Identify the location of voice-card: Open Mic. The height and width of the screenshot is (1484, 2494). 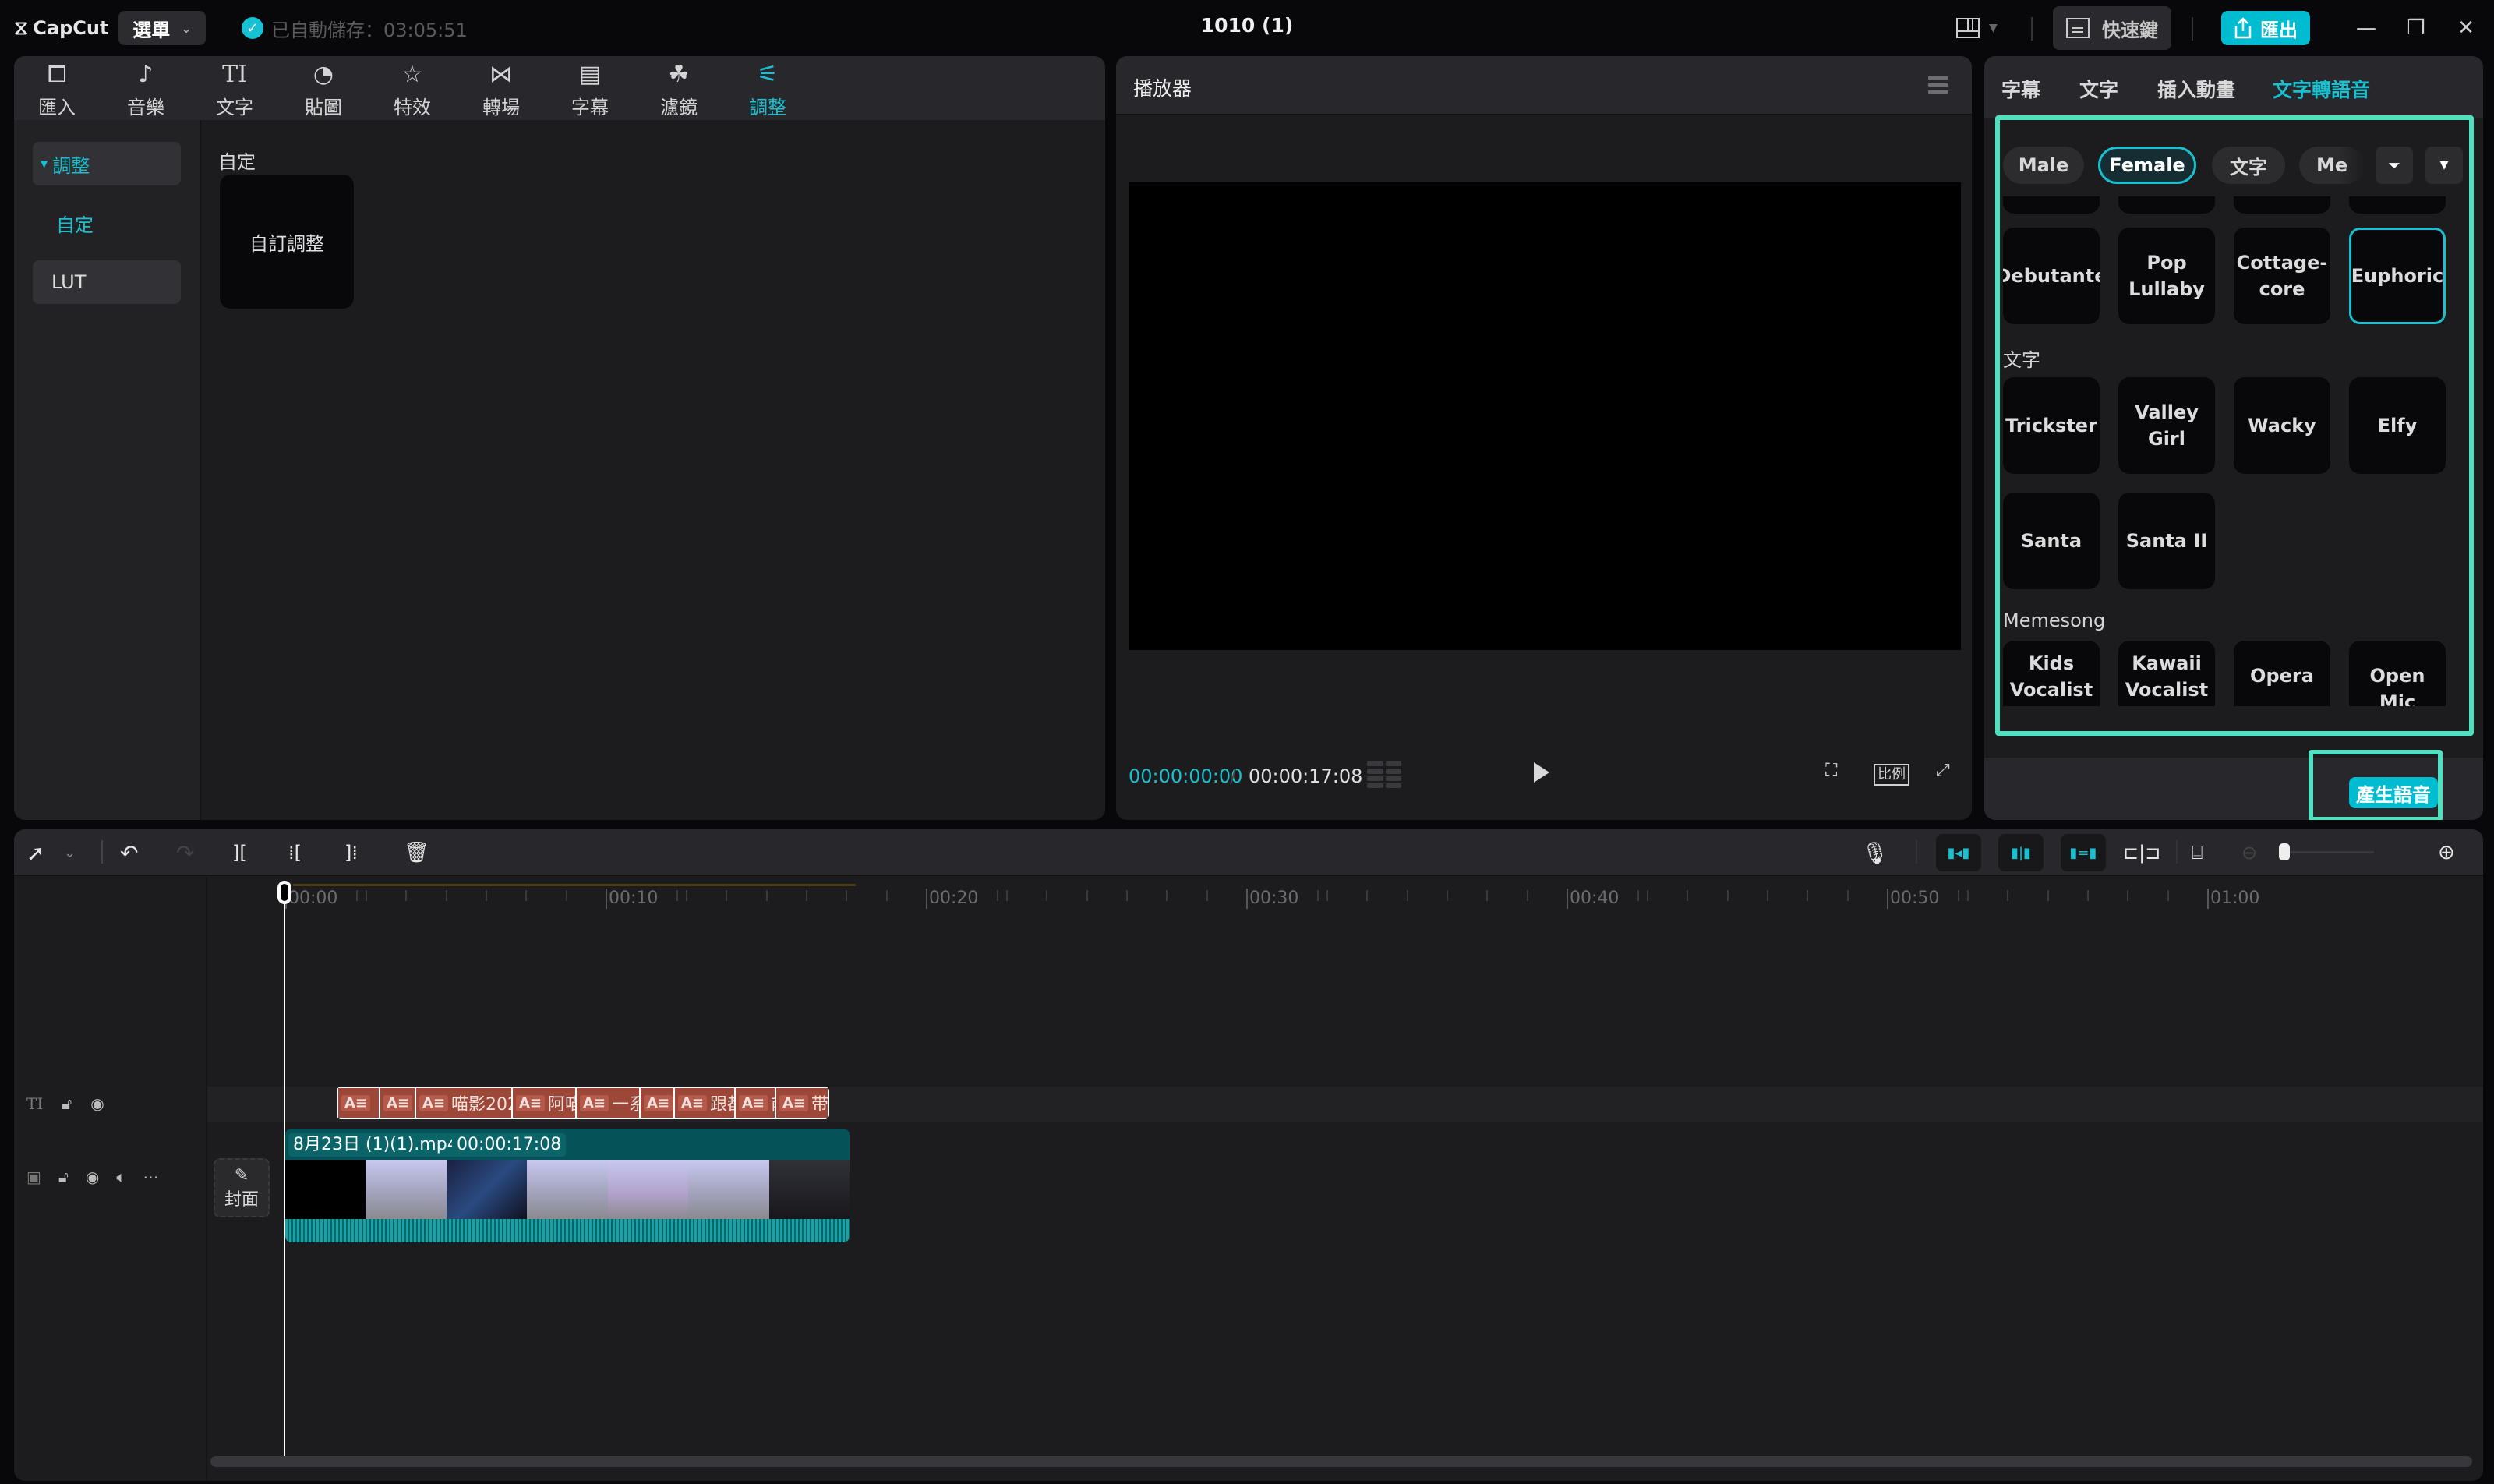
(2397, 673).